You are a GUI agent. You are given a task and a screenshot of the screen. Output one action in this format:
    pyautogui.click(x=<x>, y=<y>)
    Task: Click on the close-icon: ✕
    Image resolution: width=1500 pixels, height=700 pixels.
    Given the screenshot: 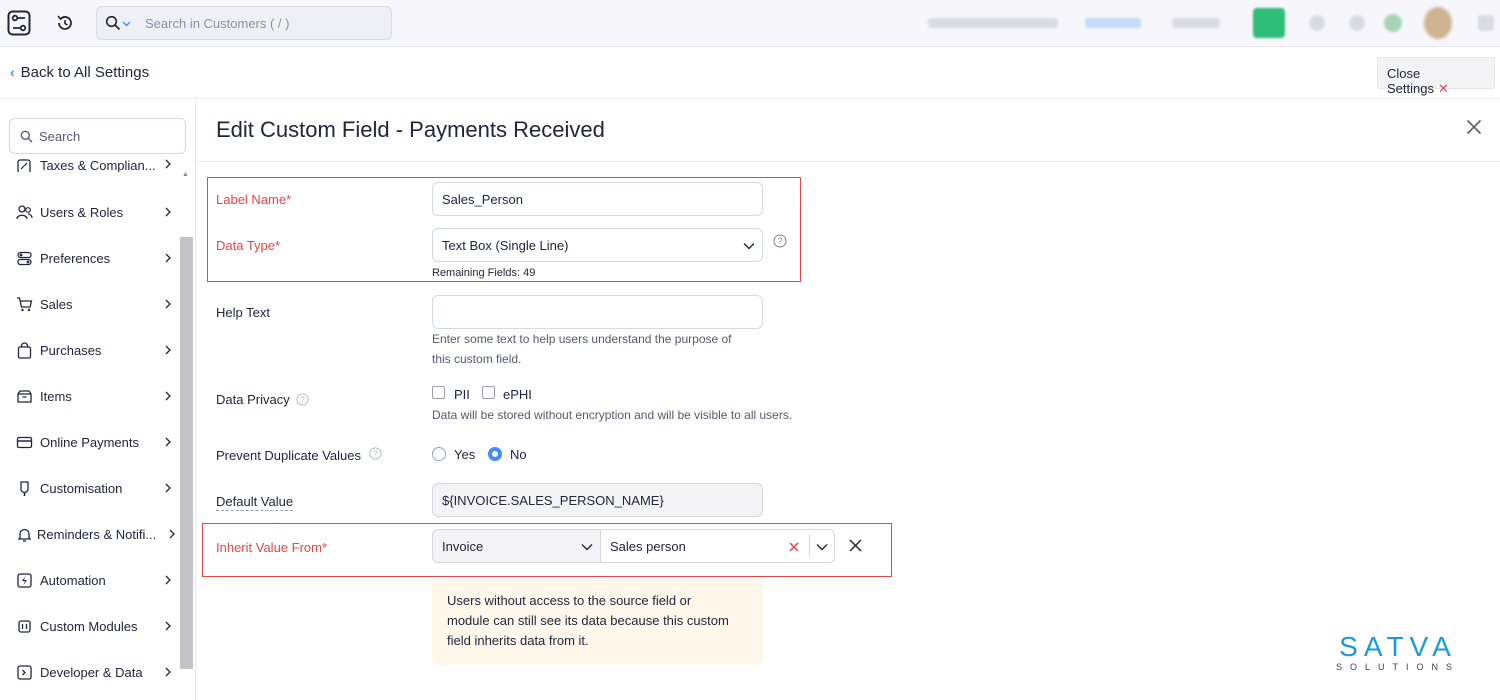 What is the action you would take?
    pyautogui.click(x=1443, y=88)
    